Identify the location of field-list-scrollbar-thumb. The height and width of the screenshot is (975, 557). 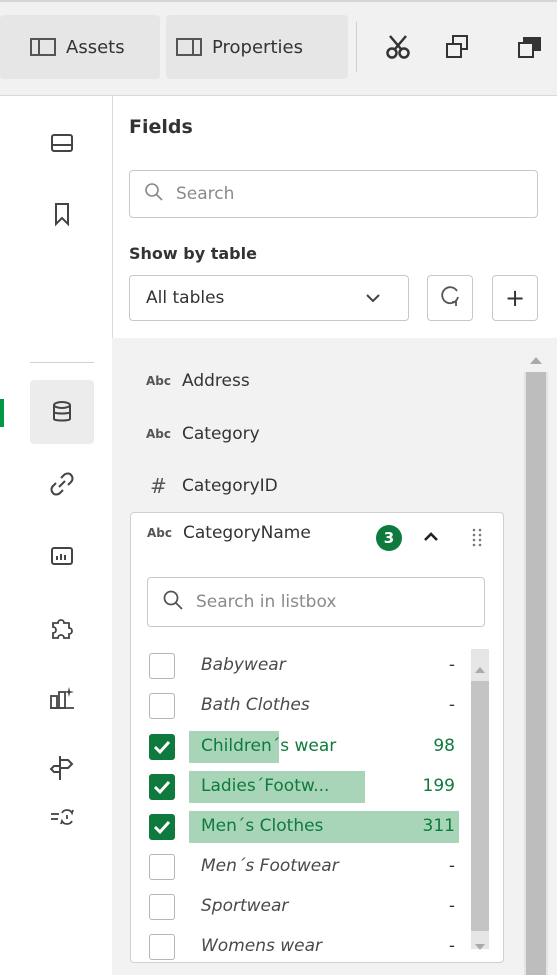
(536, 673).